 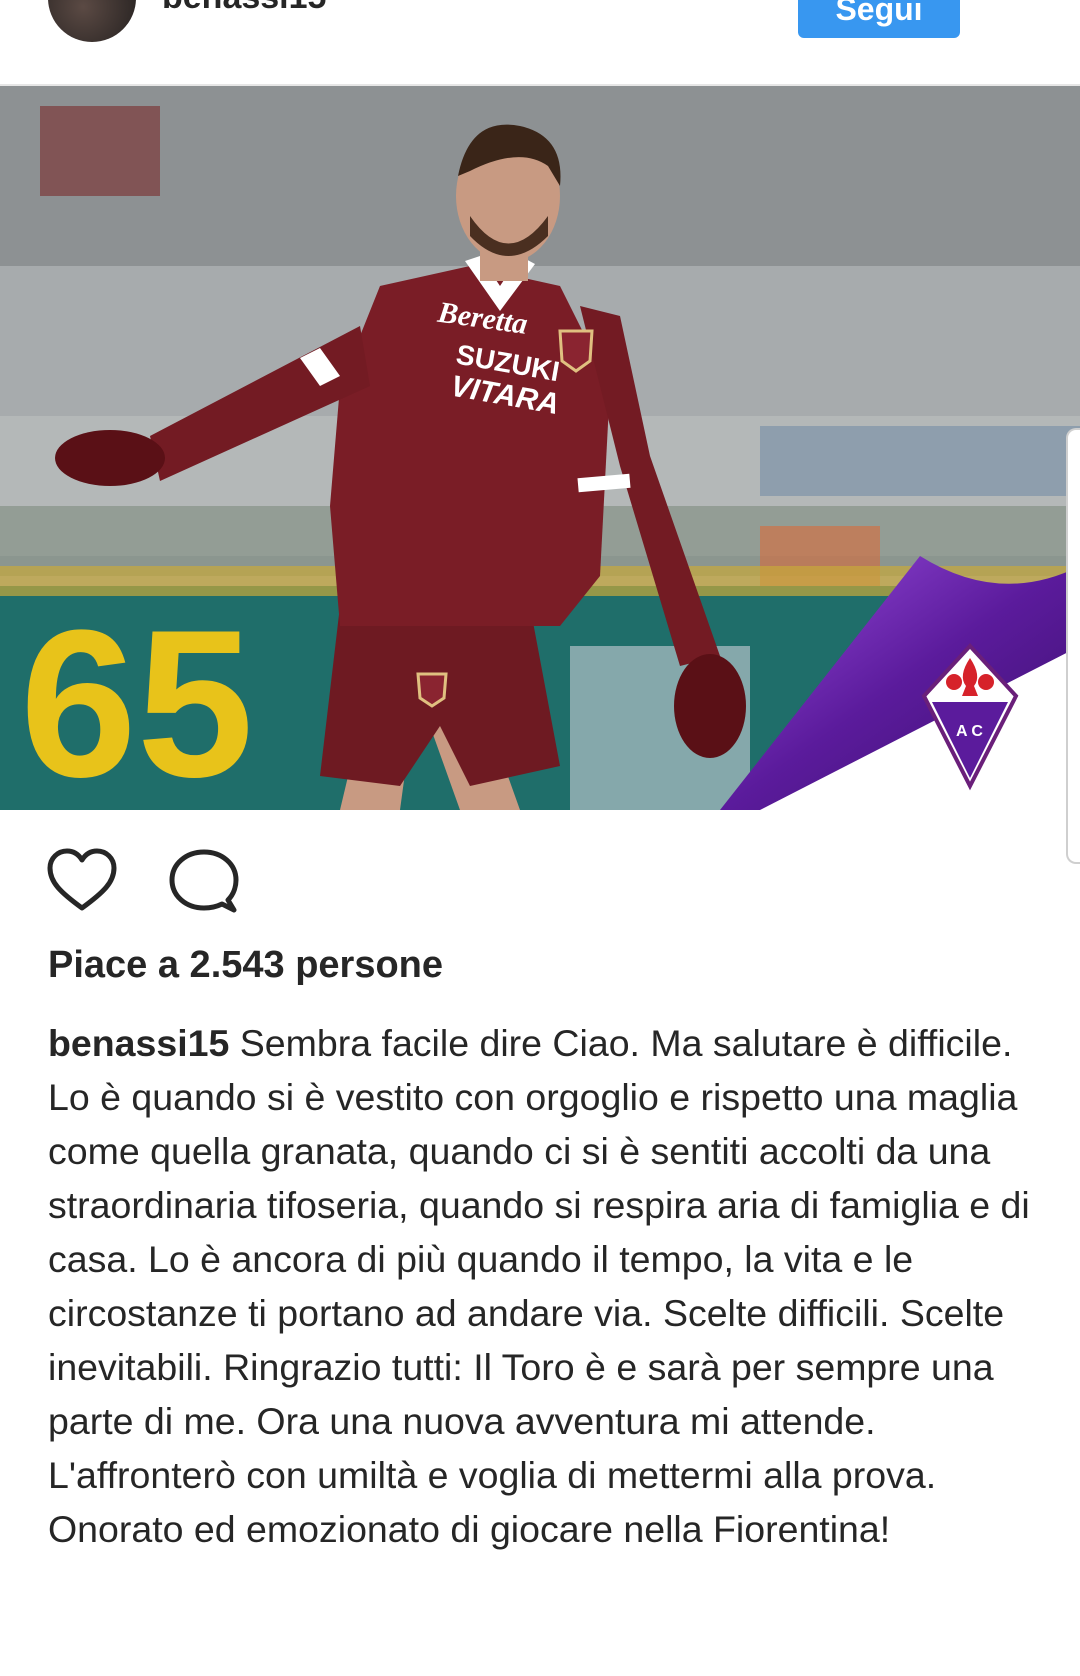 I want to click on caption-author: benassi15, so click(x=138, y=1043).